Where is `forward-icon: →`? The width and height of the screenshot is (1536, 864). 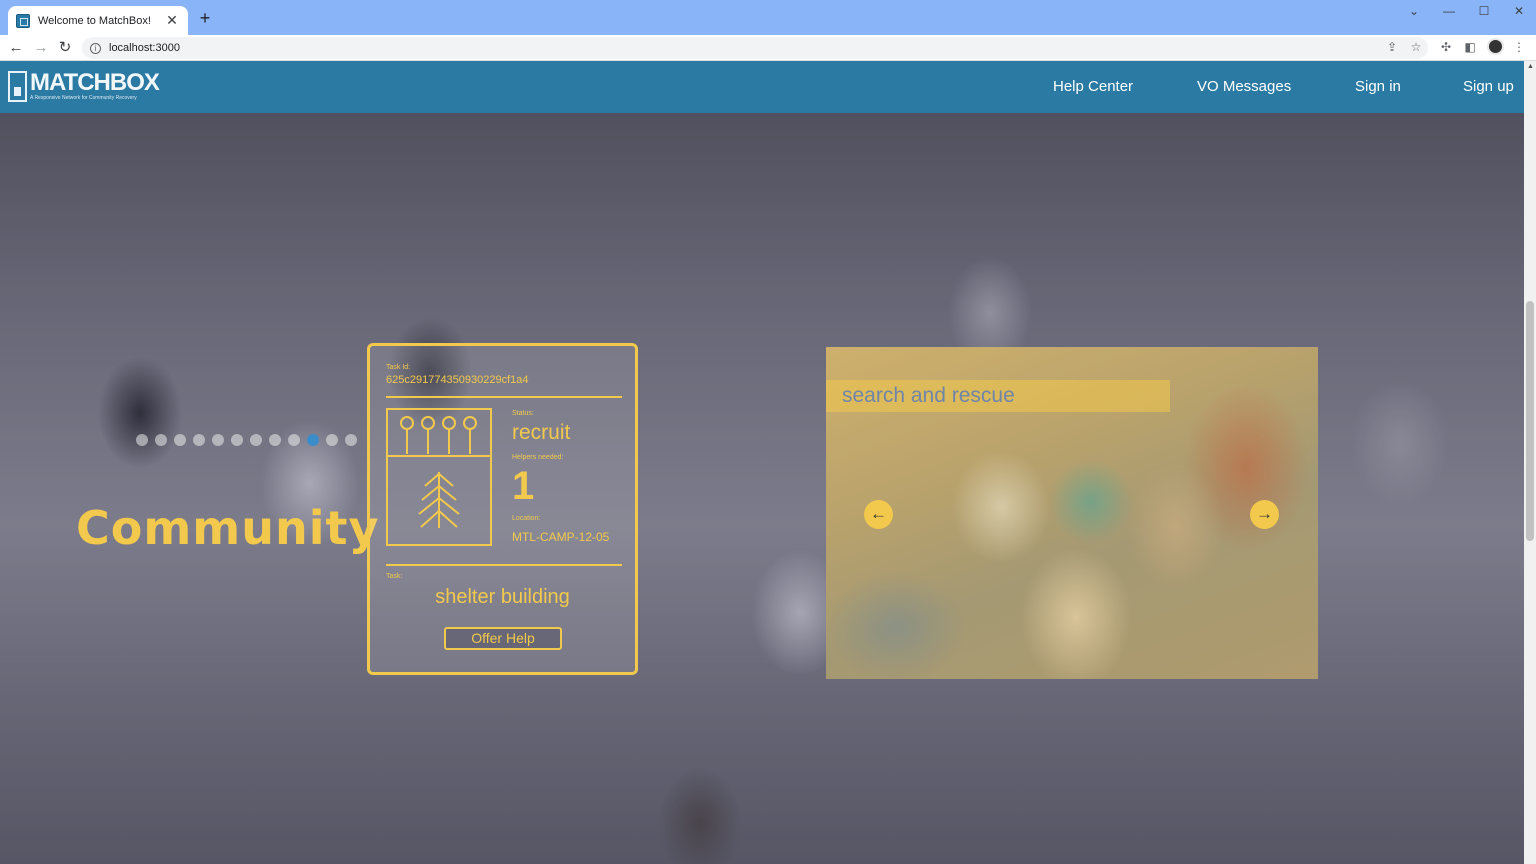 forward-icon: → is located at coordinates (41, 48).